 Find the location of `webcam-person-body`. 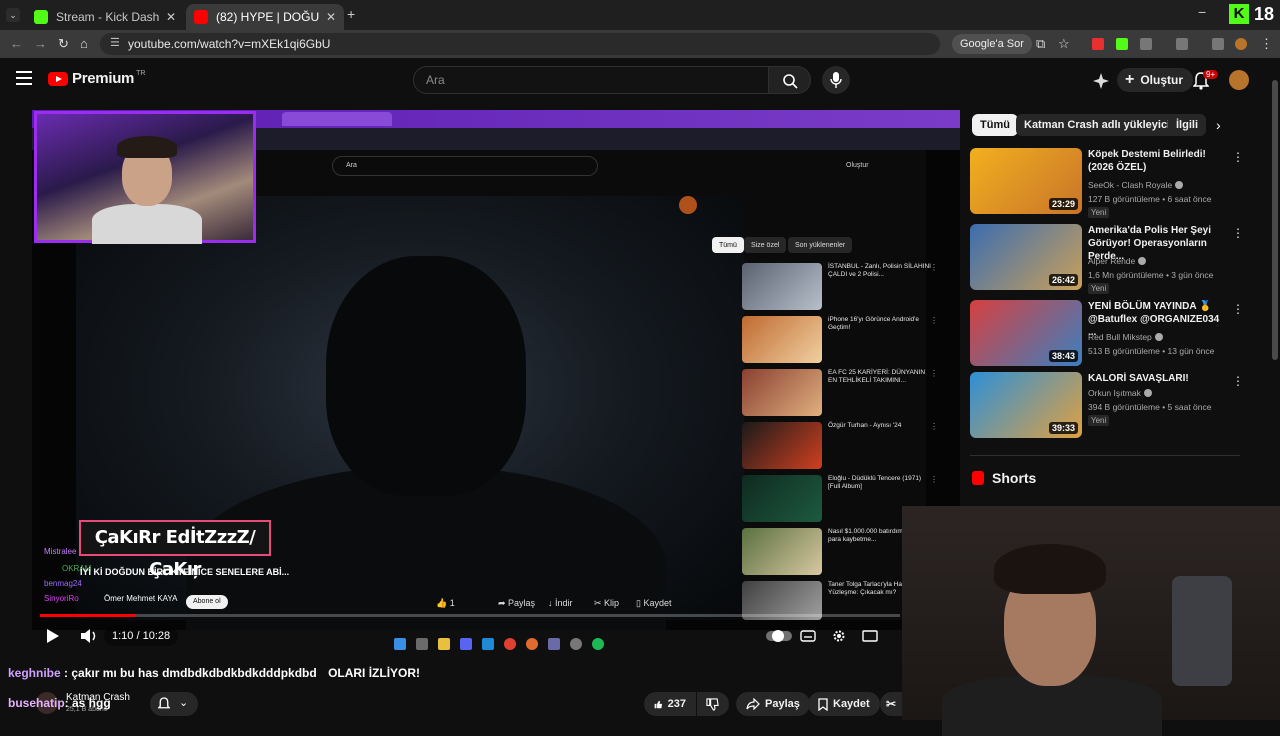

webcam-person-body is located at coordinates (147, 224).